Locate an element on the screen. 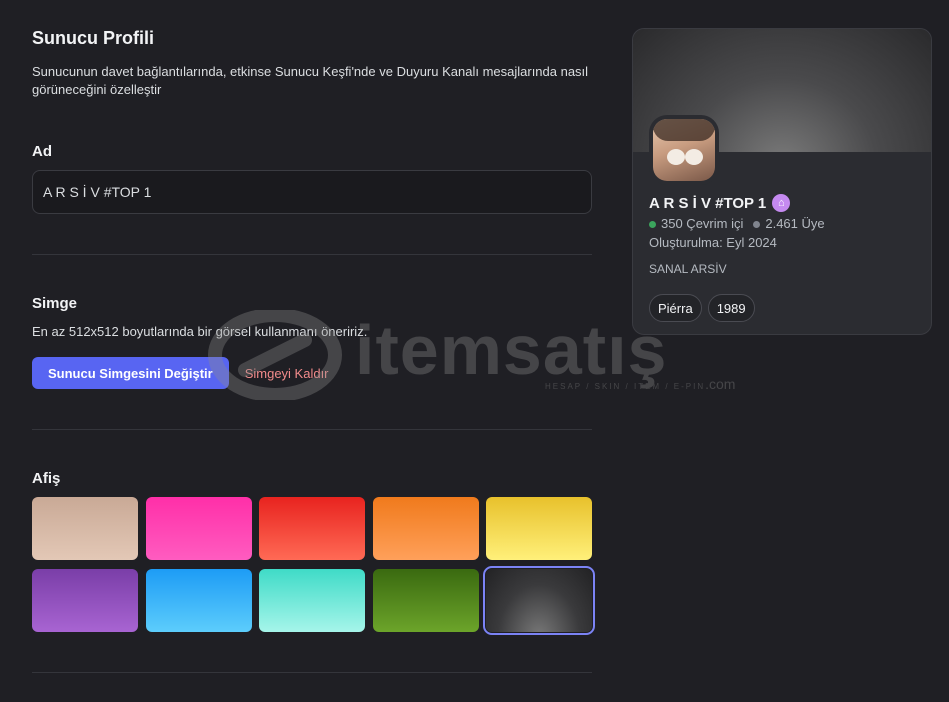 The image size is (949, 702). banner-swatch-green is located at coordinates (425, 600).